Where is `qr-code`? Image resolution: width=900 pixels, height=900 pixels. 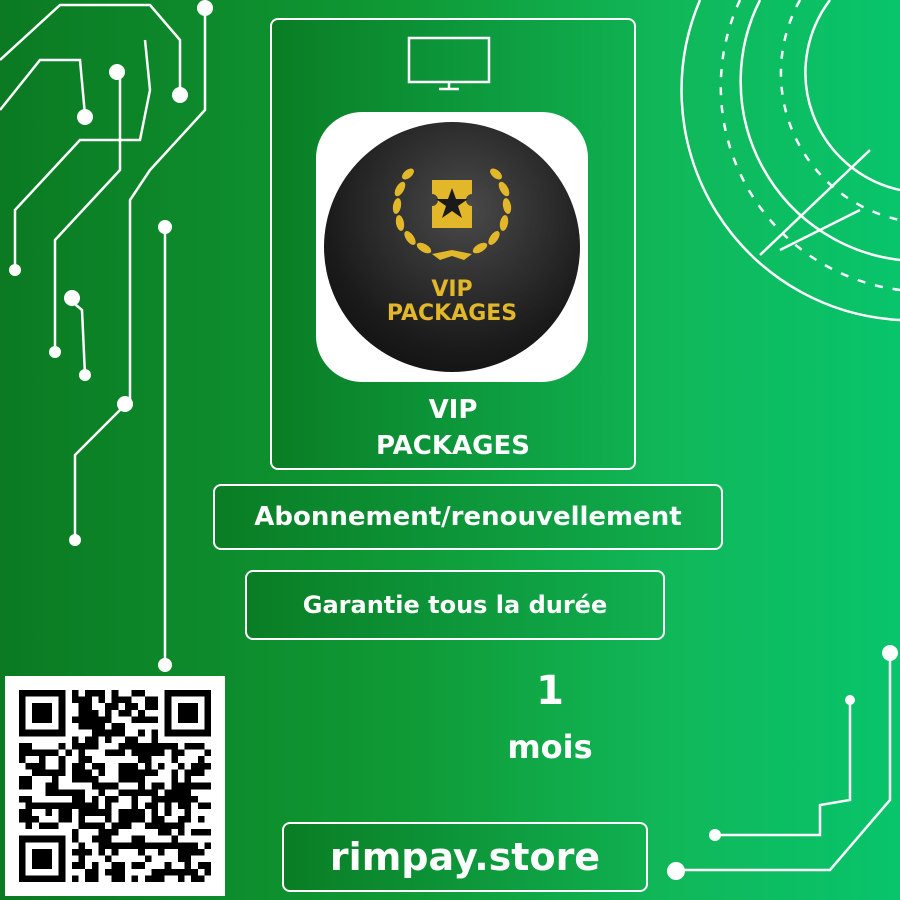 qr-code is located at coordinates (115, 786).